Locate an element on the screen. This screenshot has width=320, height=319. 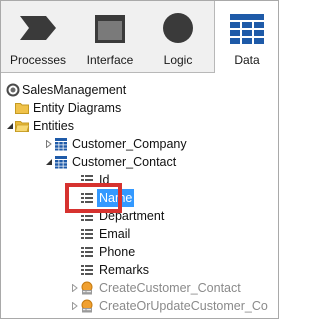
tree-item-action-create-or-update: CreateOrUpdateCustomer_Co is located at coordinates (139, 306).